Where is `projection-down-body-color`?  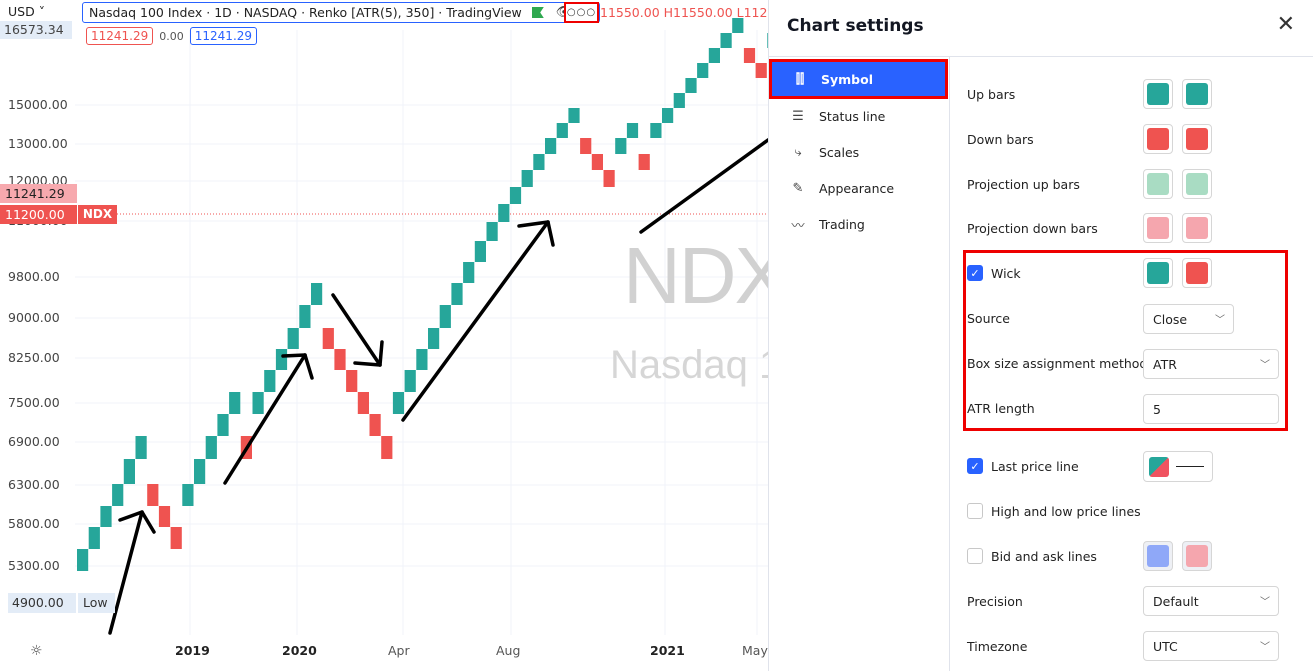 projection-down-body-color is located at coordinates (1158, 228).